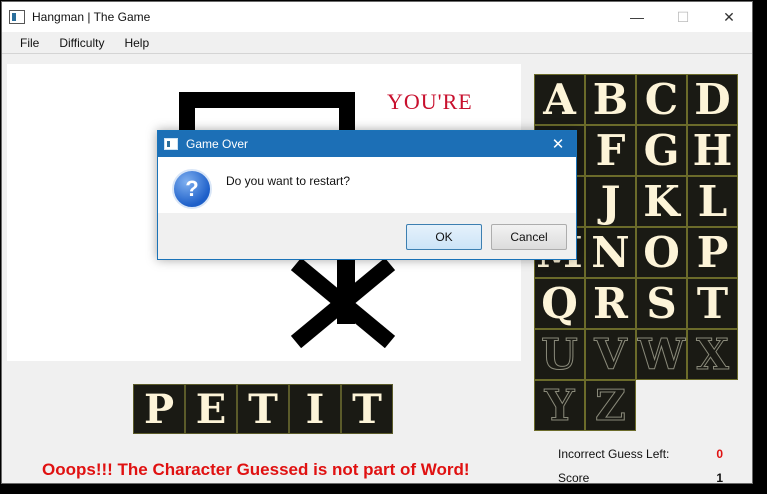 This screenshot has width=767, height=494. I want to click on incorrect-guess-value: 0, so click(719, 454).